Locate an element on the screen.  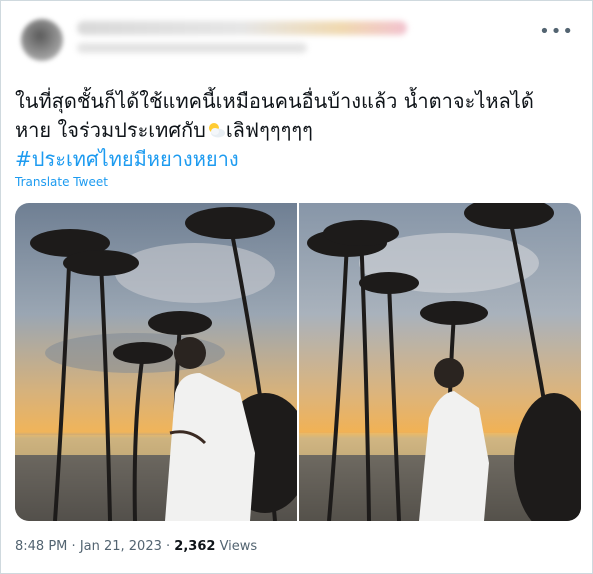
tweet-text-line-2-start: หาย ใจร่วมประเทศกับ is located at coordinates (110, 130).